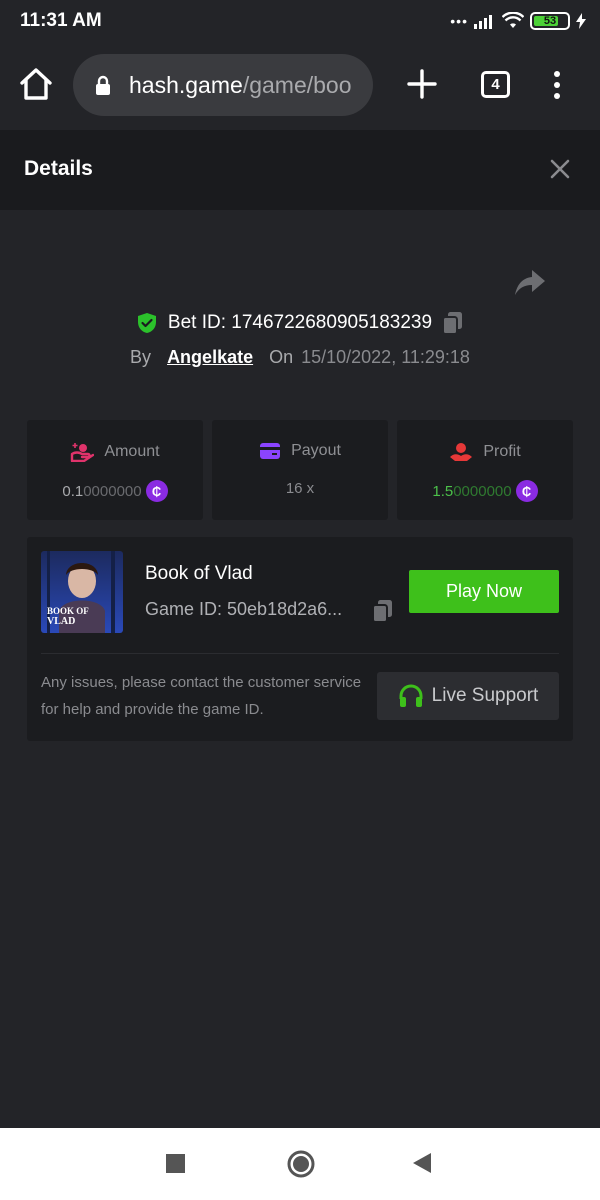 Image resolution: width=600 pixels, height=1200 pixels. I want to click on more-menu-icon, so click(557, 85).